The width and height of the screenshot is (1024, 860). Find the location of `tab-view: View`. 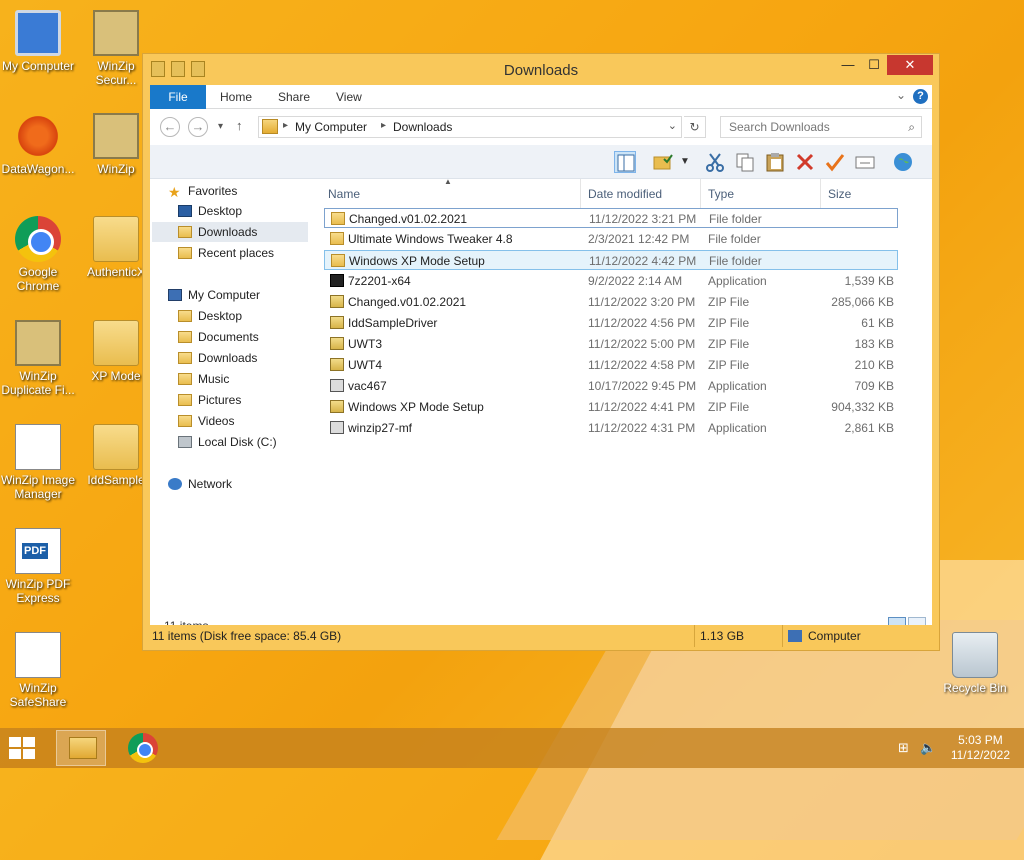

tab-view: View is located at coordinates (349, 97).